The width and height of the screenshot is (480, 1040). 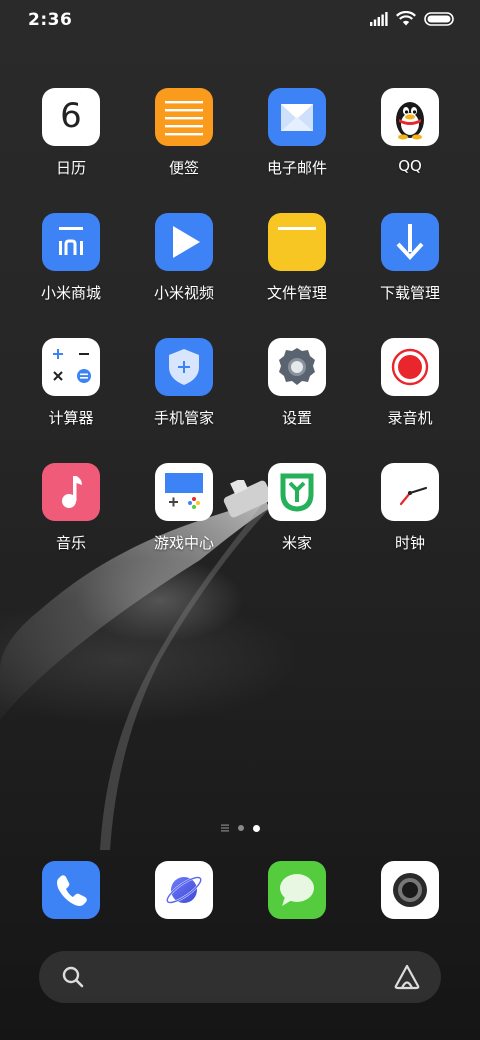 What do you see at coordinates (183, 543) in the screenshot?
I see `app-label: 游戏中心` at bounding box center [183, 543].